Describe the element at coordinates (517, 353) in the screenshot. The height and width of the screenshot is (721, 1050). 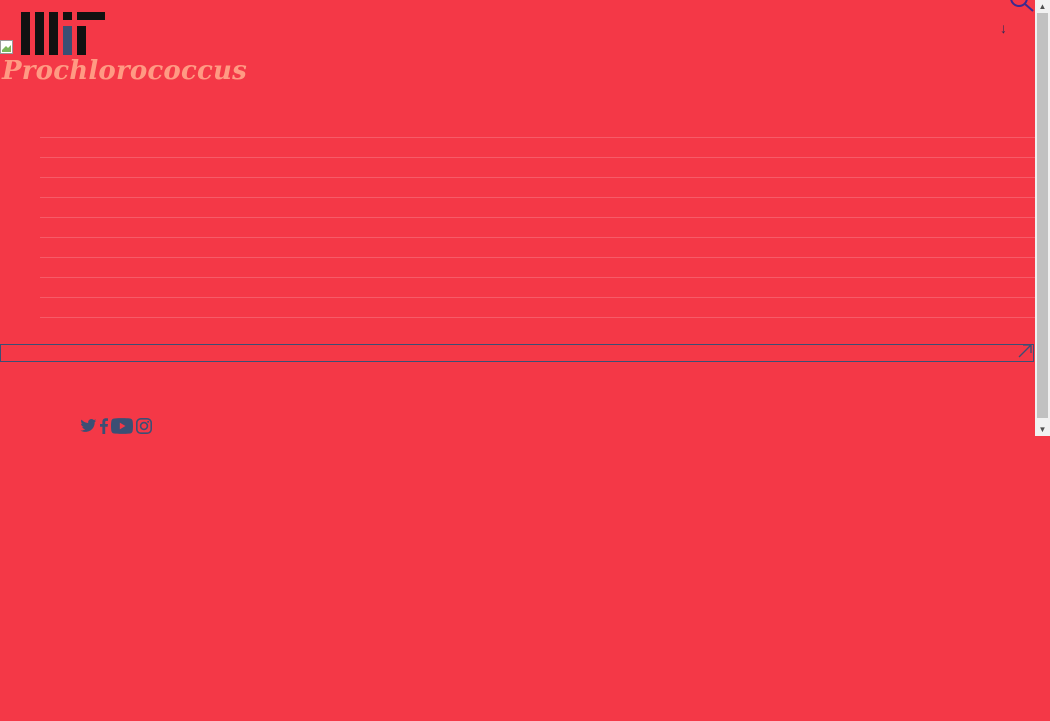
I see `external-link-bar` at that location.